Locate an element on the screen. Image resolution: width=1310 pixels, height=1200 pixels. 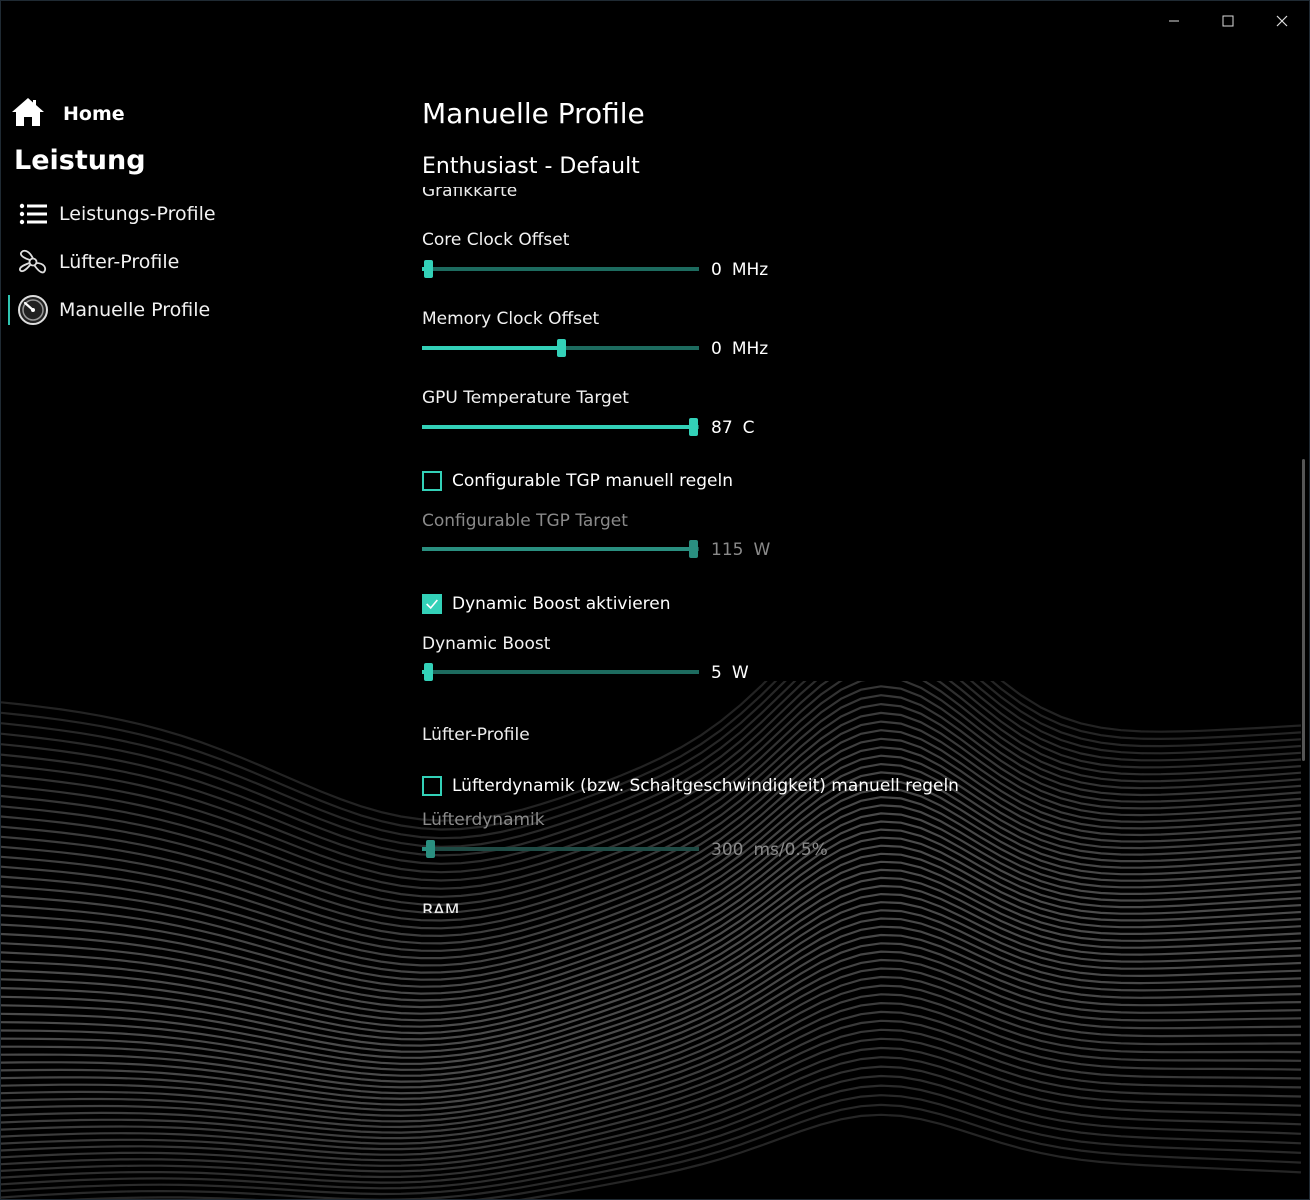
minimize-button is located at coordinates (1174, 21).